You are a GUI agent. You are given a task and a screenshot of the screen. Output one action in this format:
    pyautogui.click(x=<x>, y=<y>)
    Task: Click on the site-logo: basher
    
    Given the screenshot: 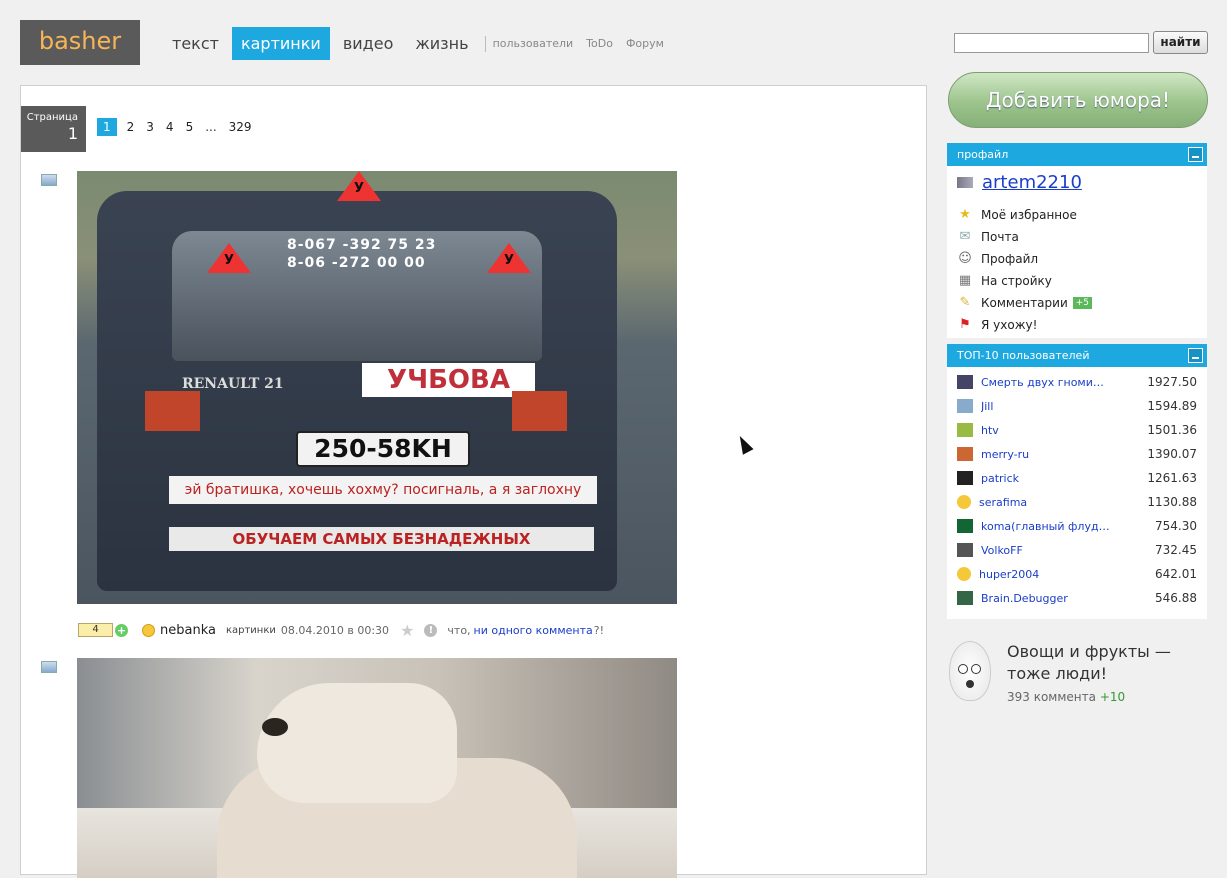 What is the action you would take?
    pyautogui.click(x=80, y=42)
    